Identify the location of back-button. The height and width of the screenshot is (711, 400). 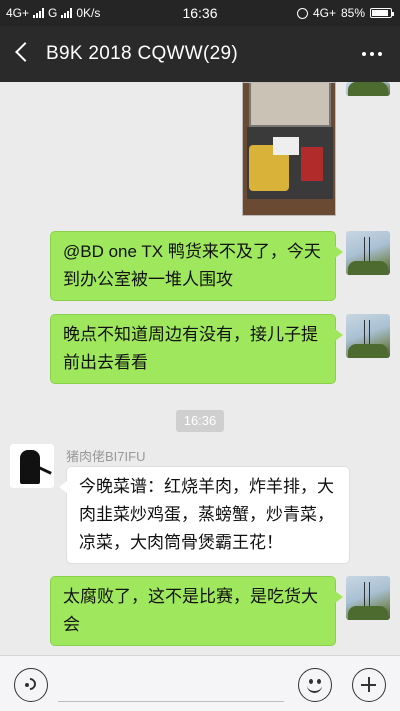
(23, 53).